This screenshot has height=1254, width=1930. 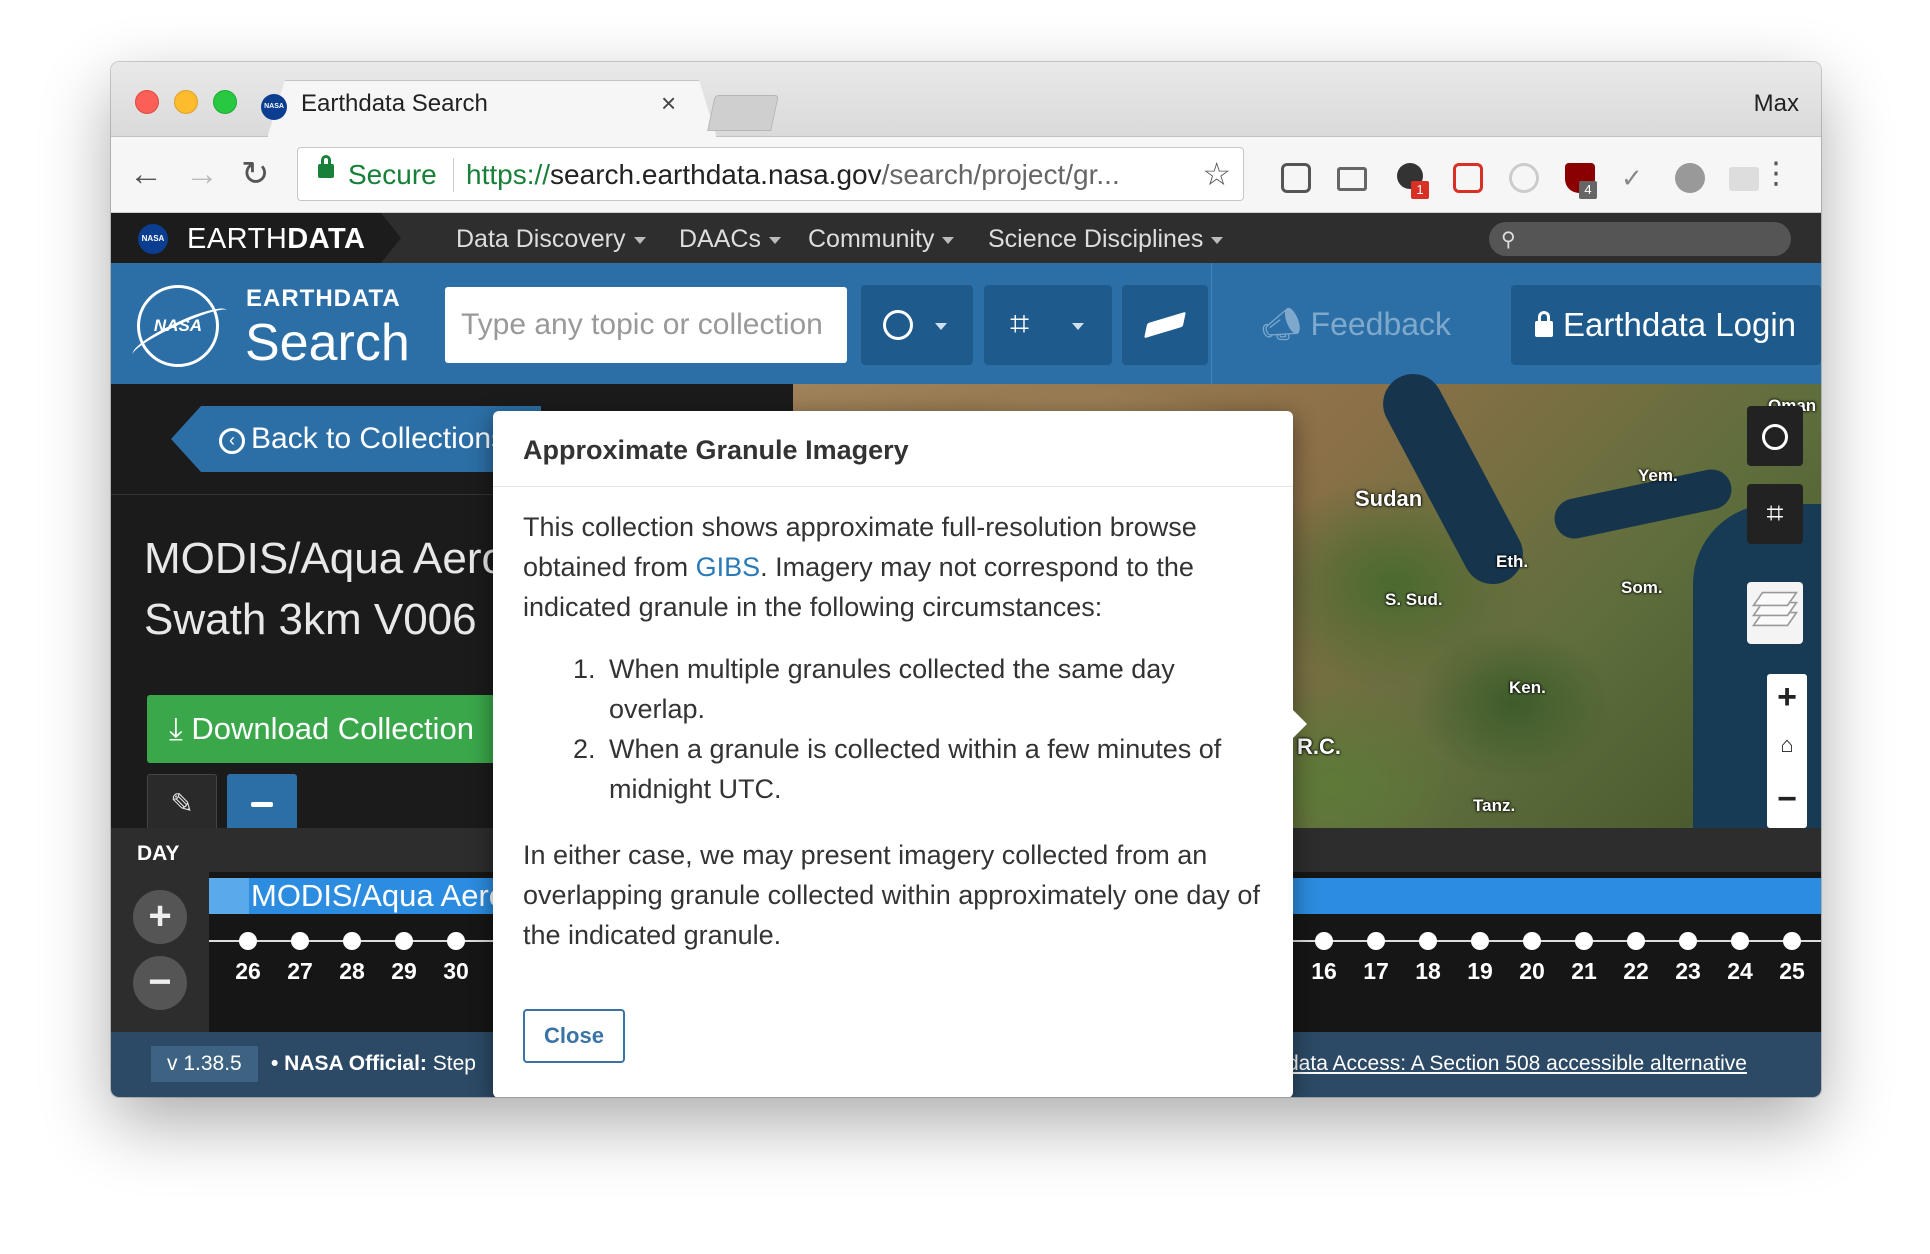 I want to click on reload-icon: ↻, so click(x=255, y=174).